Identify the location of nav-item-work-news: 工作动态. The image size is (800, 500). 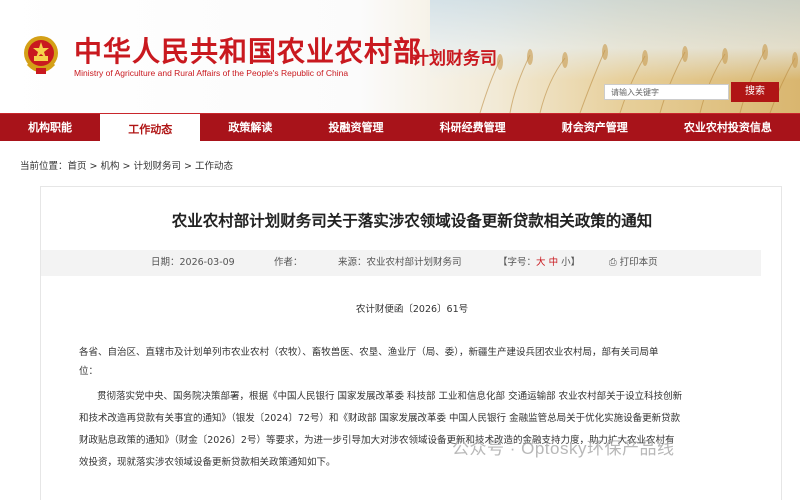
(150, 127).